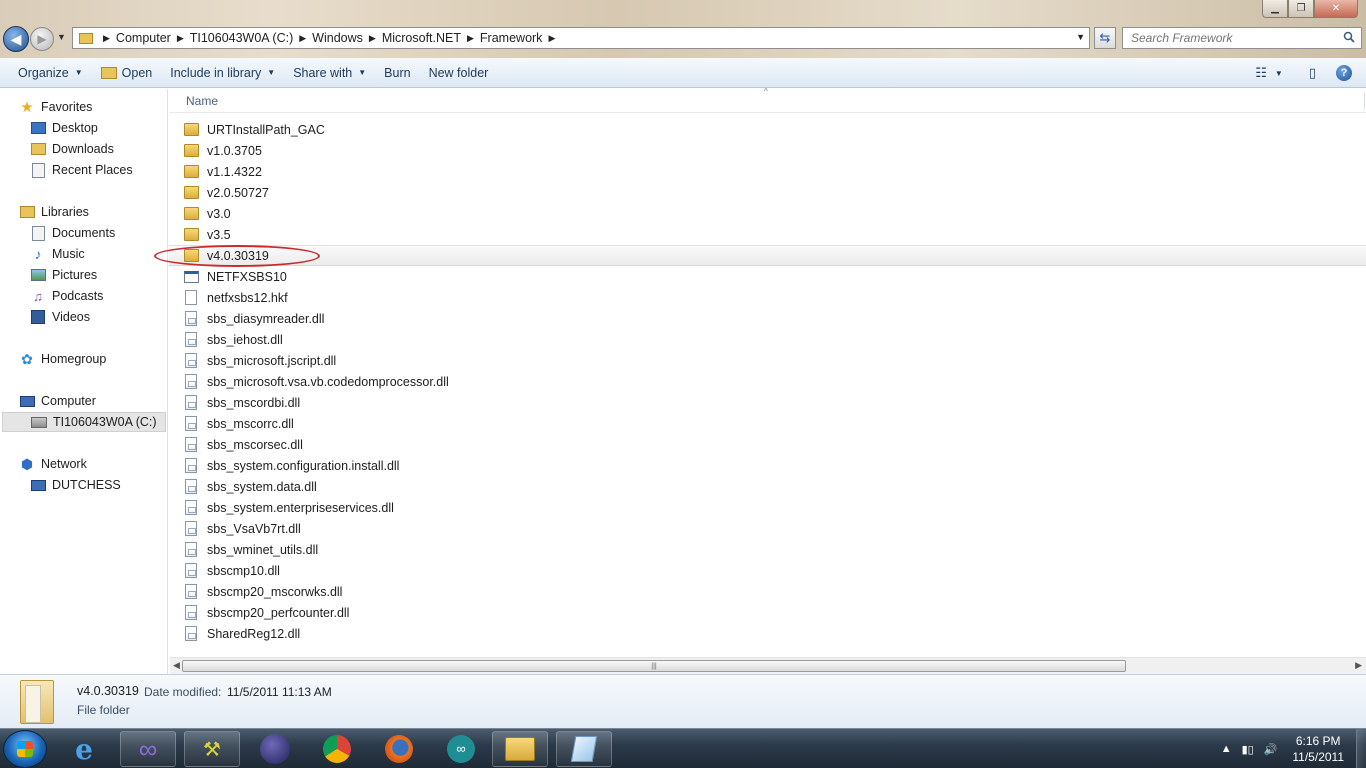 This screenshot has height=768, width=1366. I want to click on sidebar-item-drive-c: TI106043W0A (C:), so click(84, 422).